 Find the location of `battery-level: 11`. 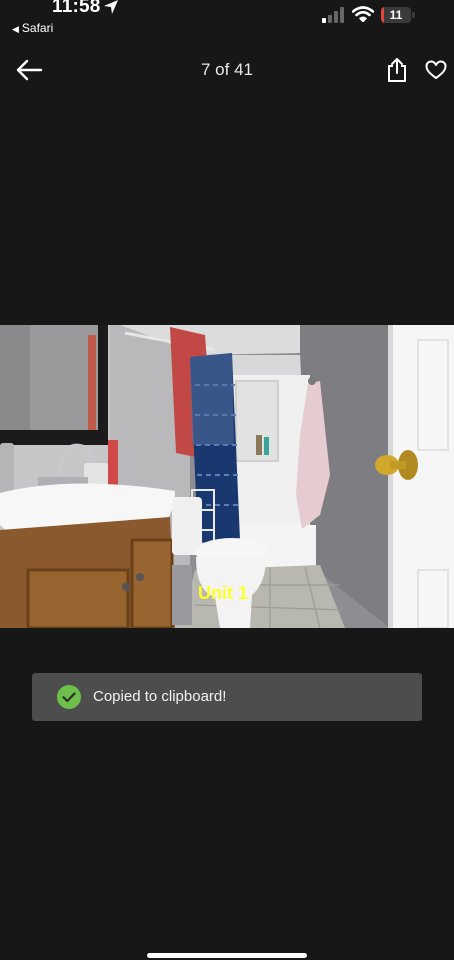

battery-level: 11 is located at coordinates (396, 15).